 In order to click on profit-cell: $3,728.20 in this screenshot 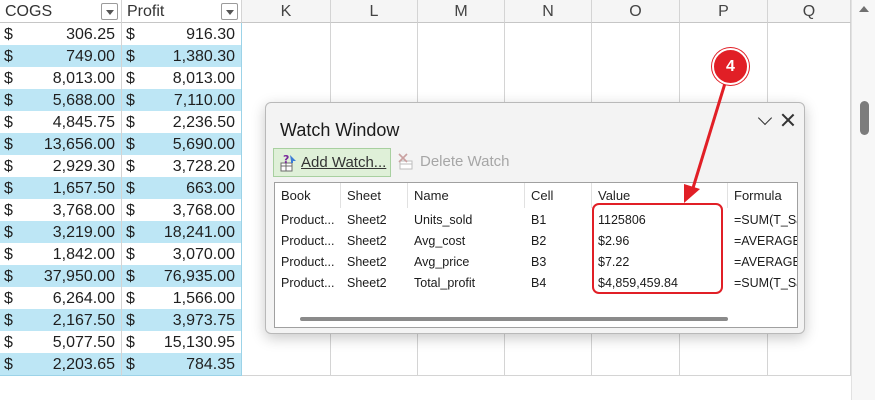, I will do `click(182, 166)`.